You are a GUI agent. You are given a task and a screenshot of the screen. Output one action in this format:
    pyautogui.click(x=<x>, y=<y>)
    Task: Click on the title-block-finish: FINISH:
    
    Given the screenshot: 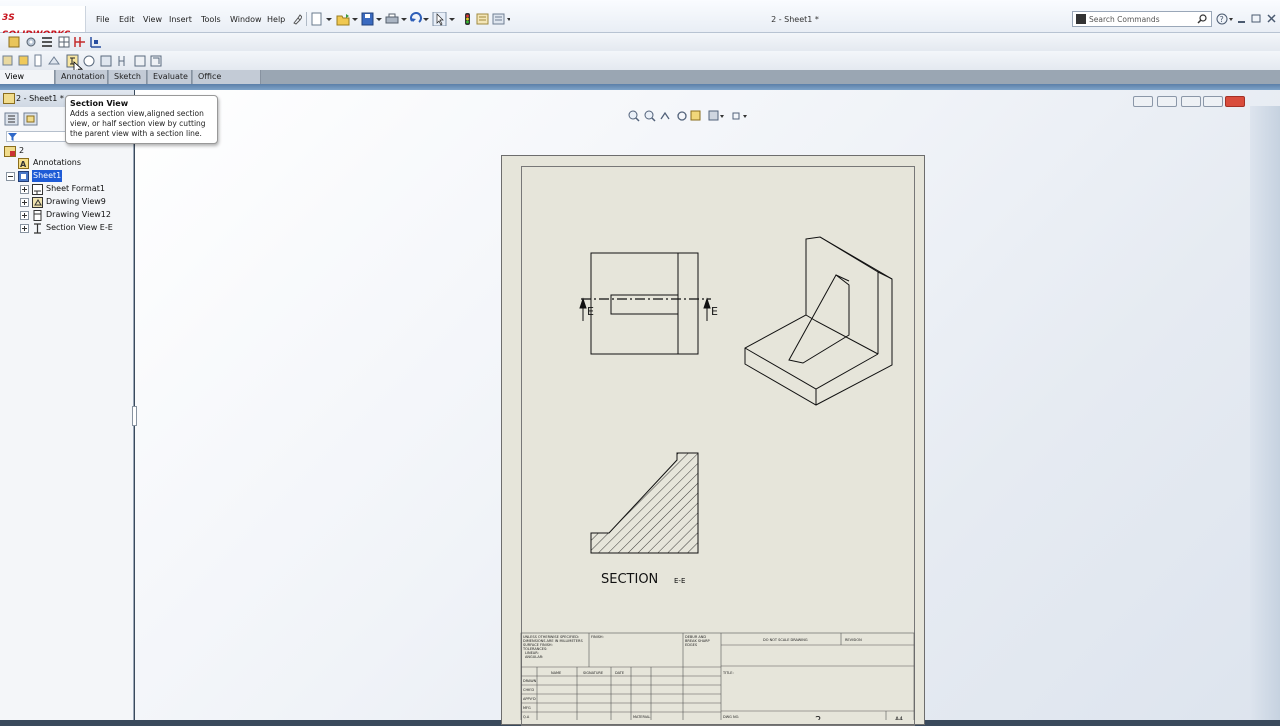 What is the action you would take?
    pyautogui.click(x=597, y=637)
    